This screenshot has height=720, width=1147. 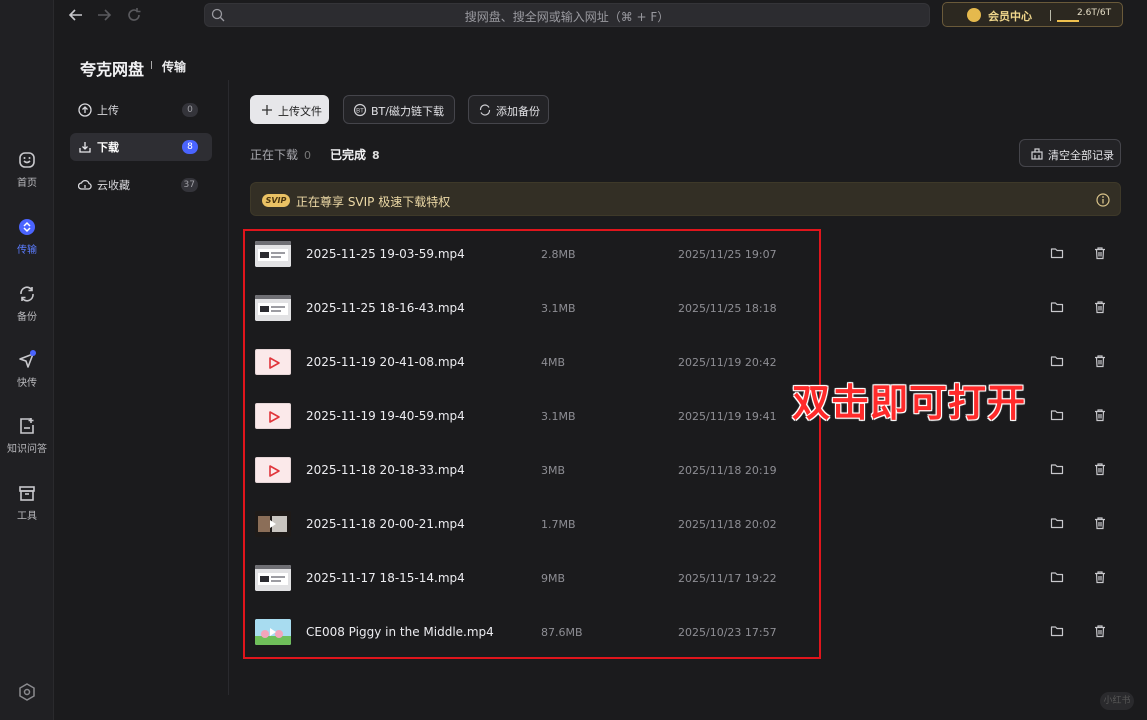 I want to click on vip-center-button: 会员中心 2.6T/6T, so click(x=1032, y=14).